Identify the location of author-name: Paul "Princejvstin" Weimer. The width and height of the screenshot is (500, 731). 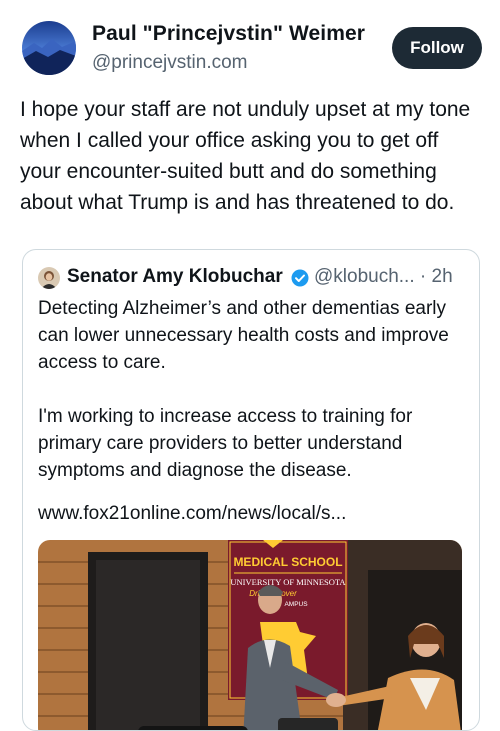
(228, 34).